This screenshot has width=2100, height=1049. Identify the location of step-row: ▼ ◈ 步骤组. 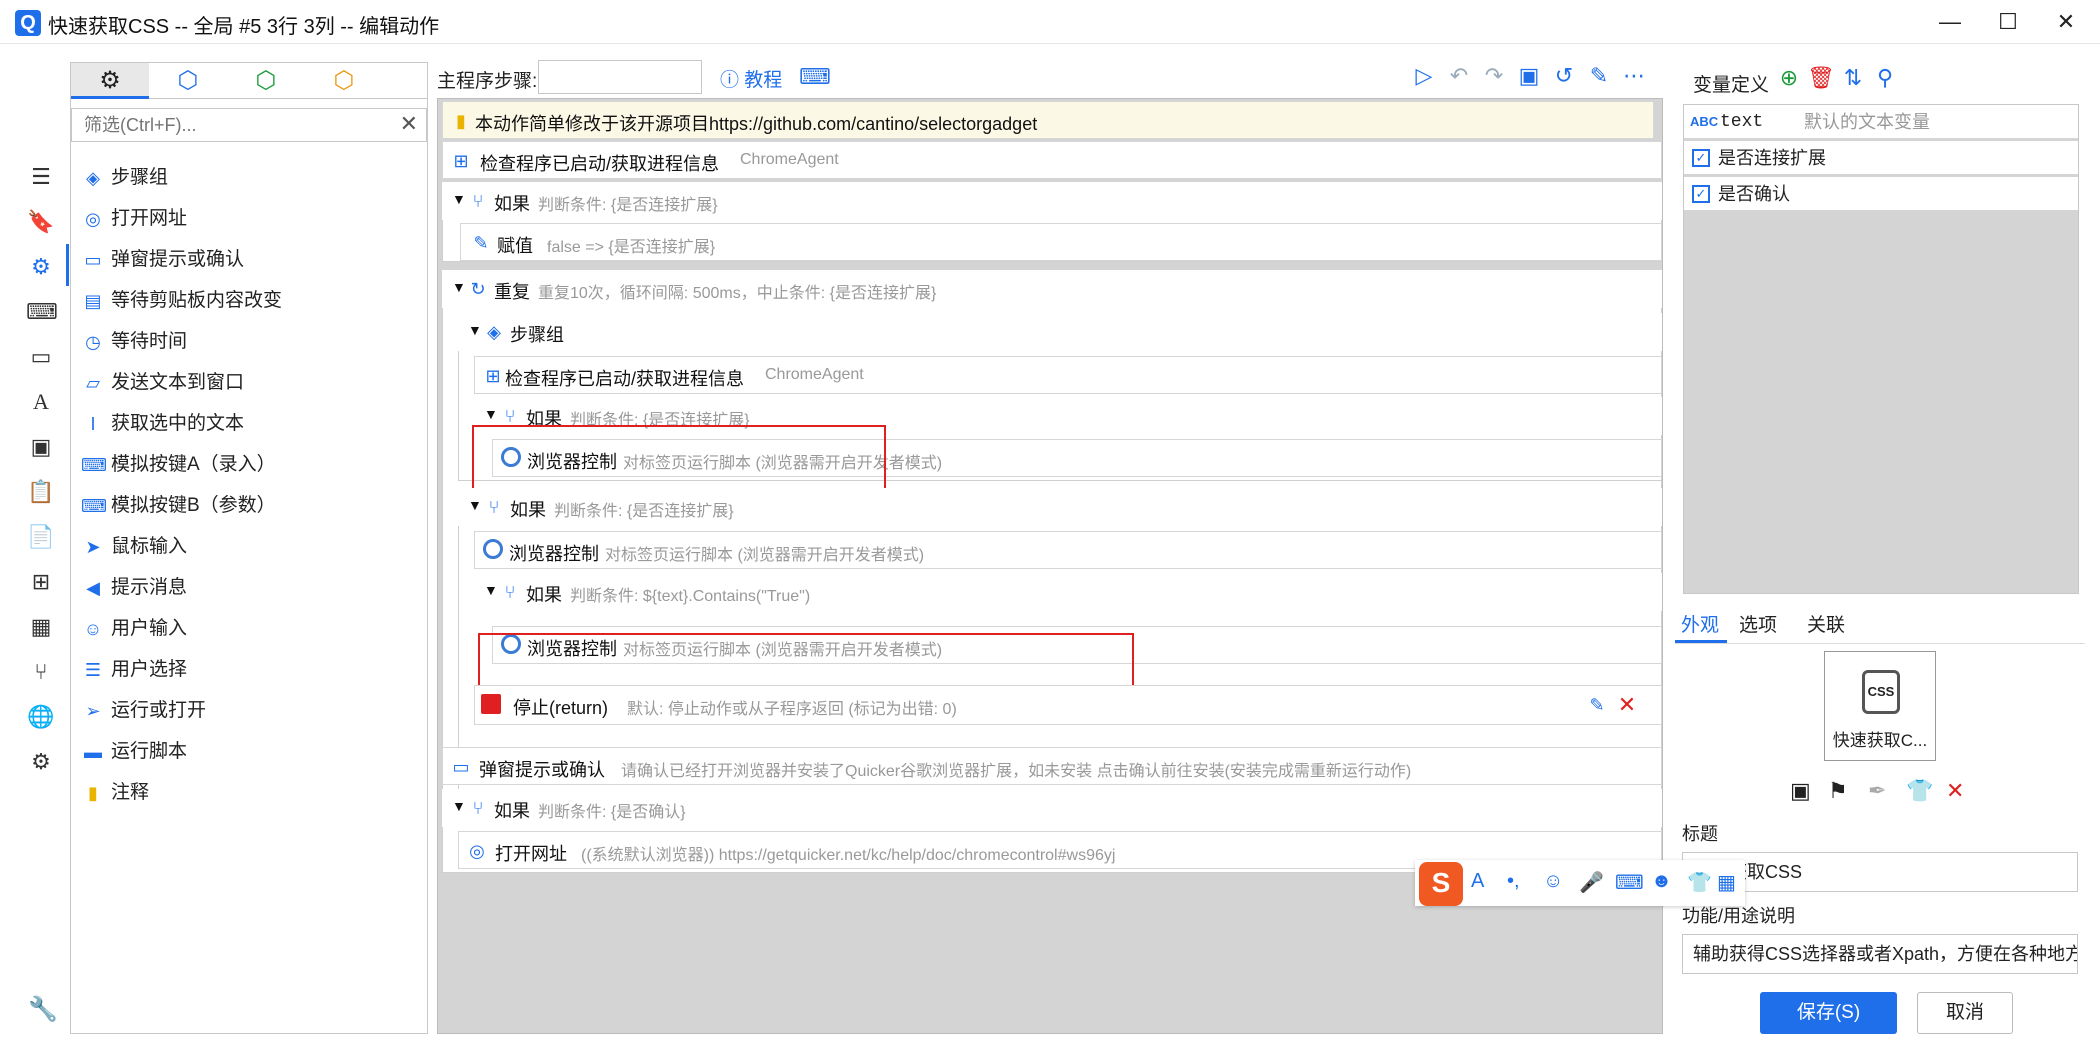
(1060, 332).